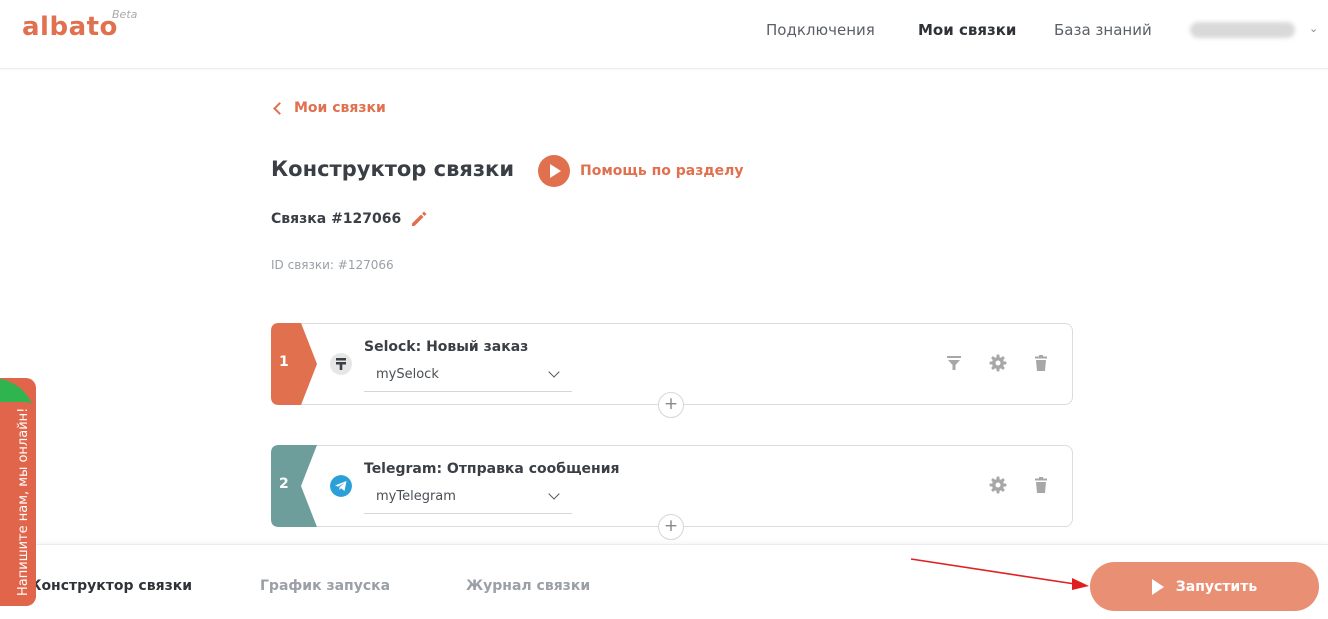  I want to click on chat-widget-label: Напишите нам, мы онлайн!, so click(23, 501).